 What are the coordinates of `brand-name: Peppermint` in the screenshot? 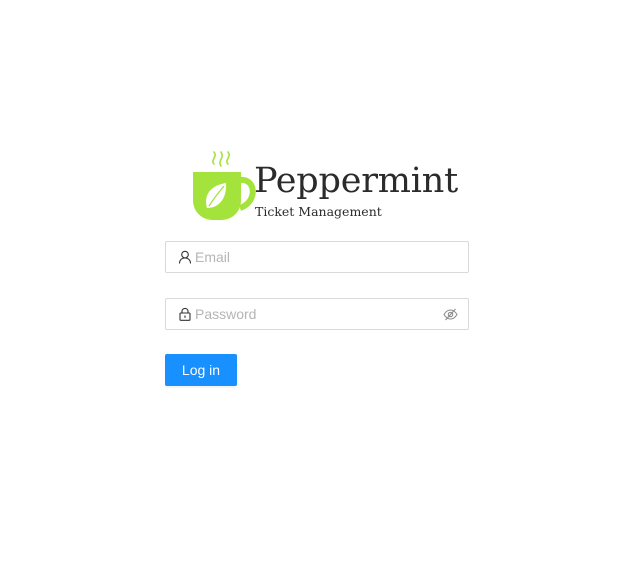 It's located at (356, 181).